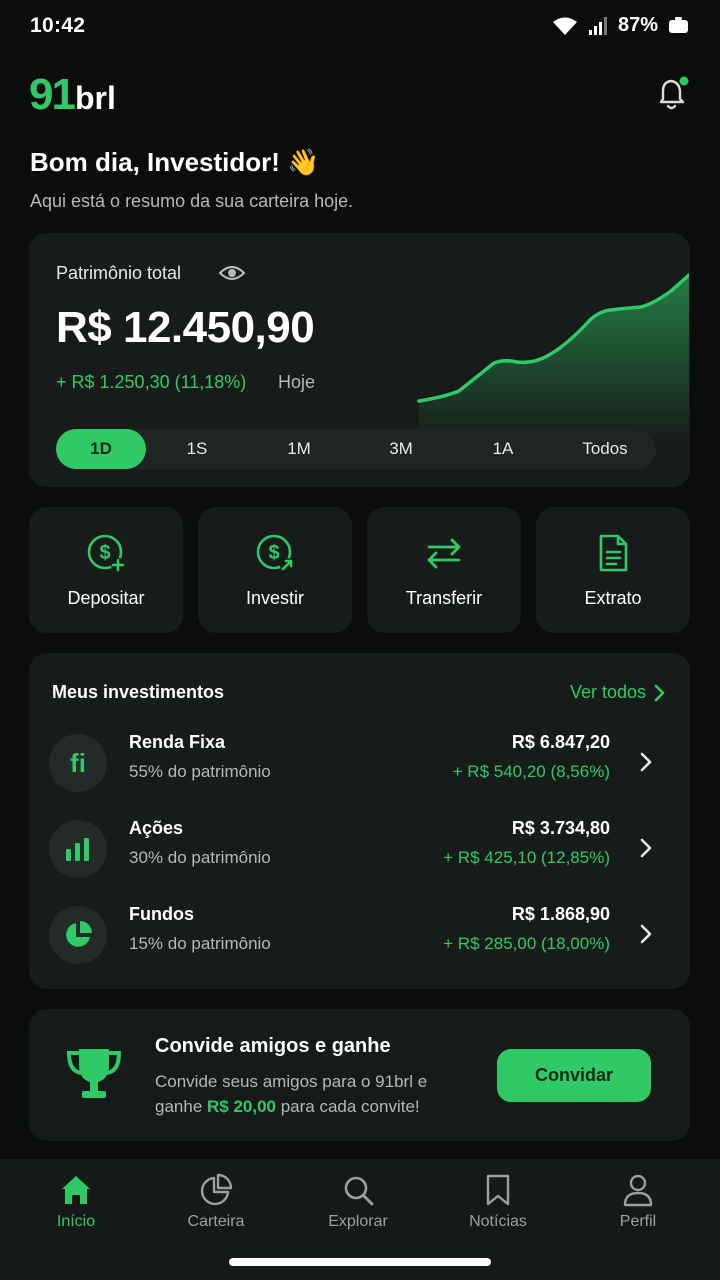 The image size is (720, 1280). I want to click on invest-icon: $, so click(275, 553).